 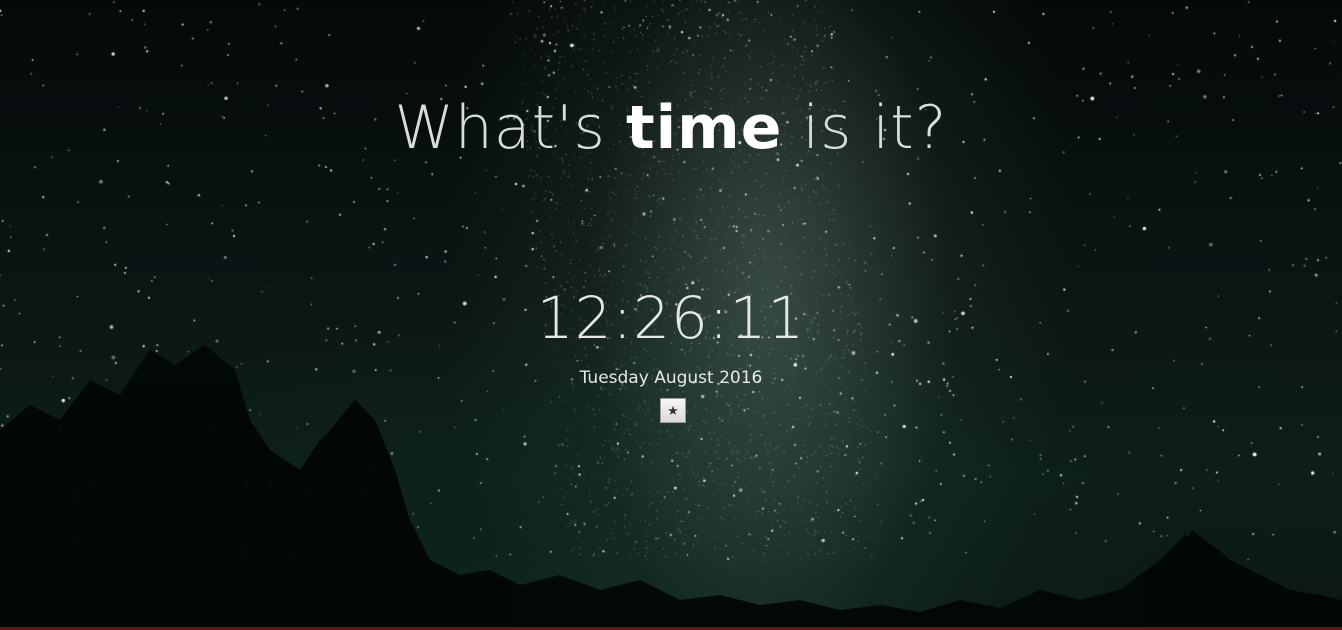 I want to click on favorite-button: ★, so click(x=673, y=410).